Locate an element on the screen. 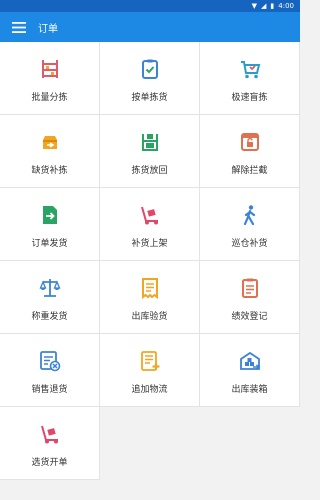 This screenshot has width=320, height=500. tile-release-interception: 解除拦截 is located at coordinates (250, 151).